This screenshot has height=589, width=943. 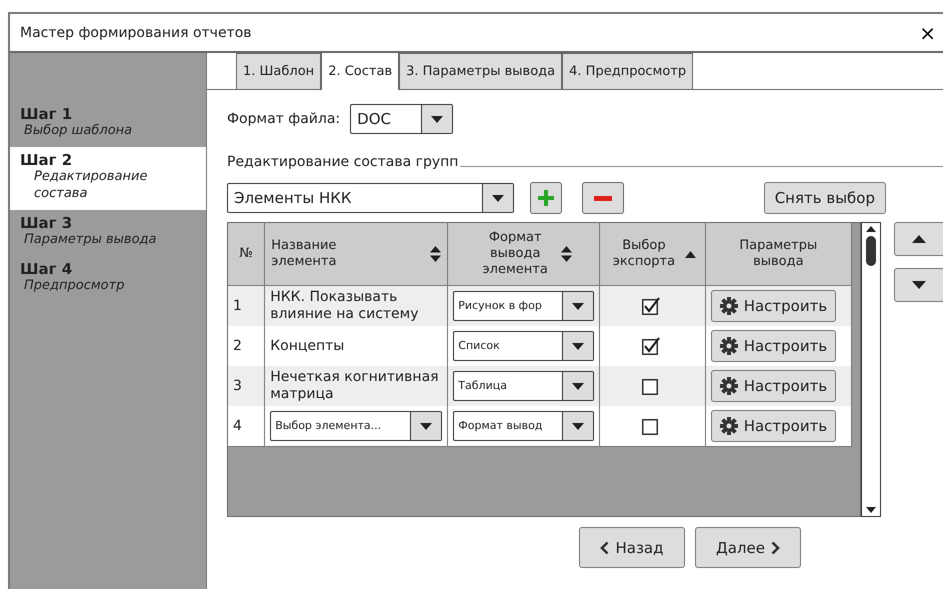 What do you see at coordinates (108, 178) in the screenshot?
I see `step-item: Шаг 2 Редактирование состава` at bounding box center [108, 178].